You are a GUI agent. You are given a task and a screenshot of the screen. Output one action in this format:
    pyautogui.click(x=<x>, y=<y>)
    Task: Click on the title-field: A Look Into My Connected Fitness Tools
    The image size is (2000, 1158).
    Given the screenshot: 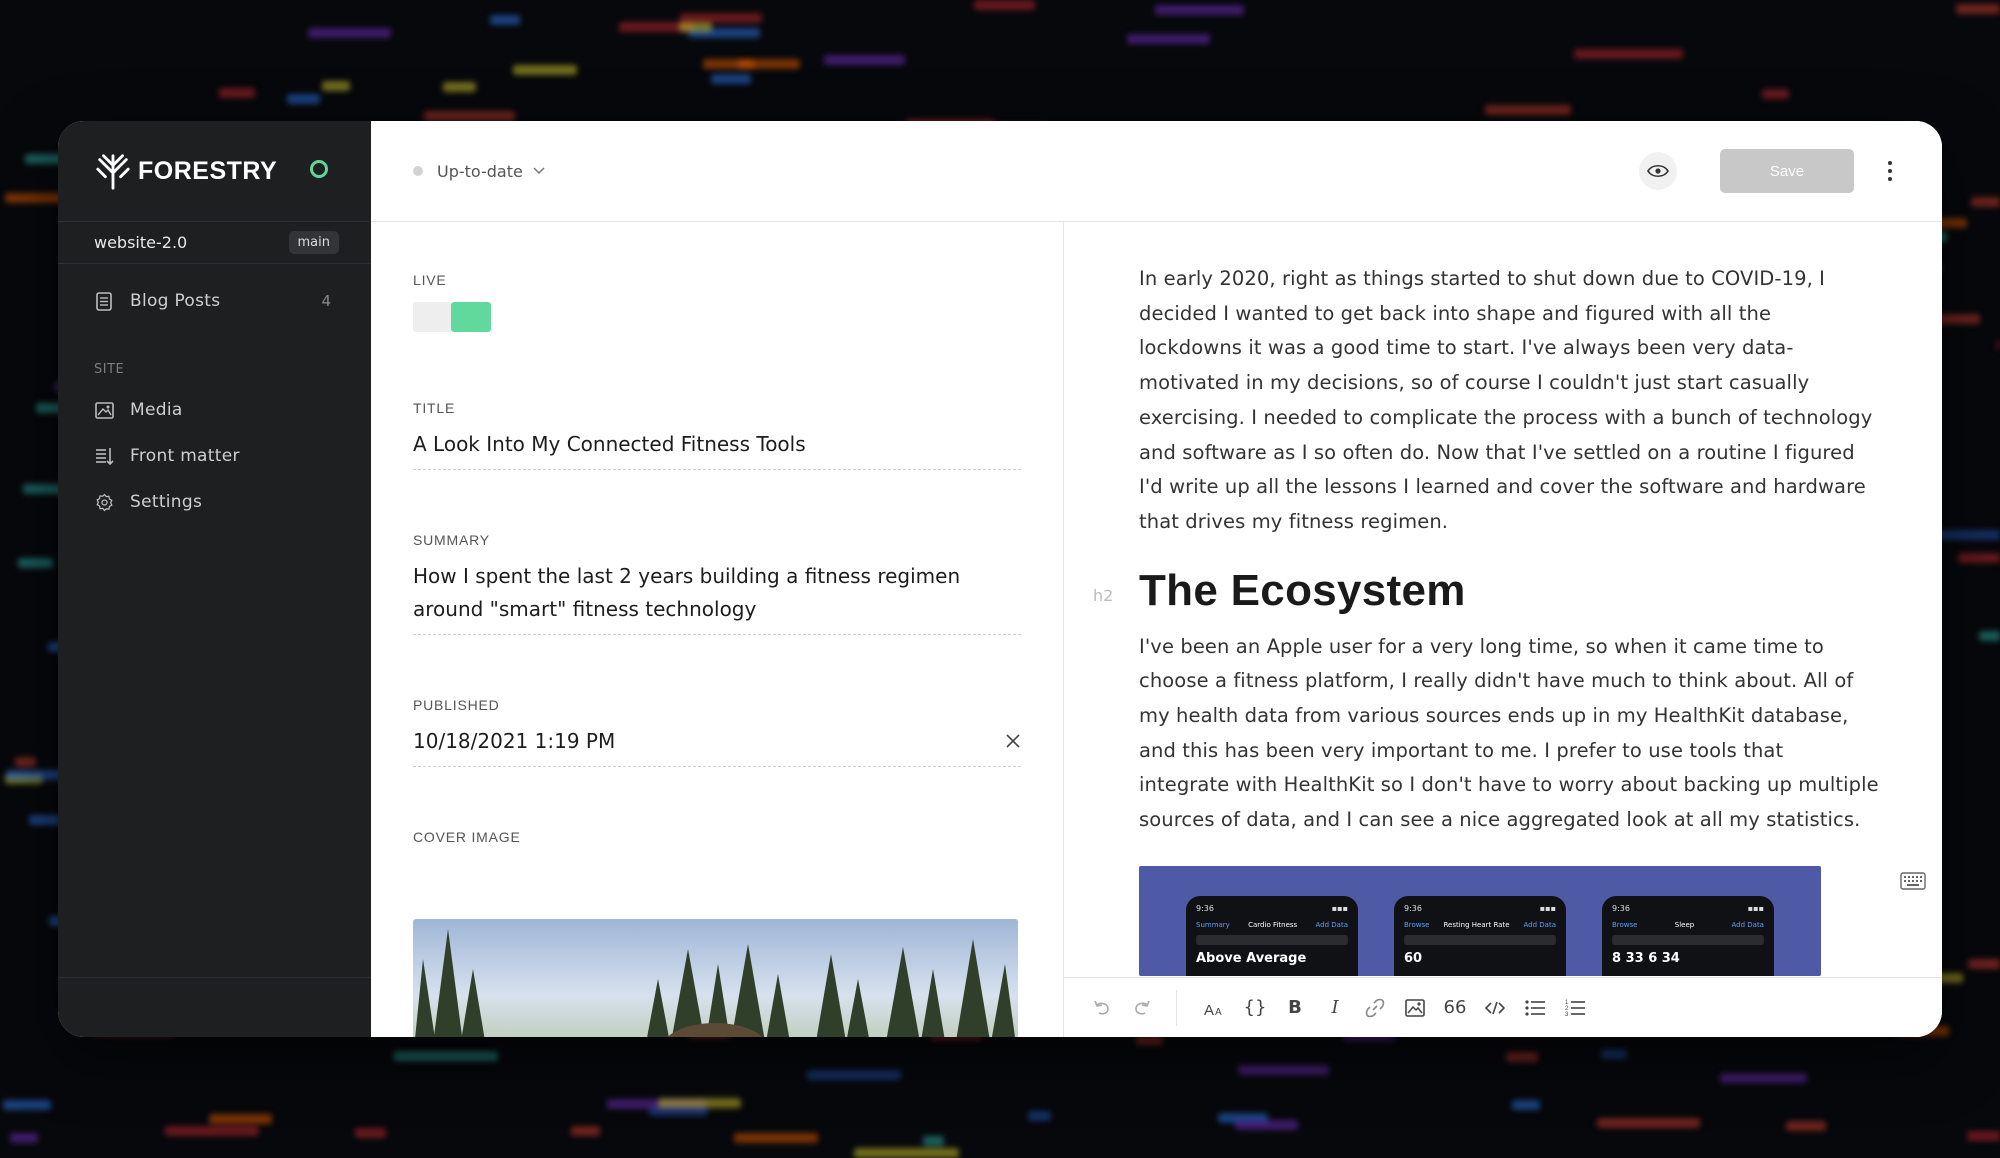 What is the action you would take?
    pyautogui.click(x=717, y=449)
    